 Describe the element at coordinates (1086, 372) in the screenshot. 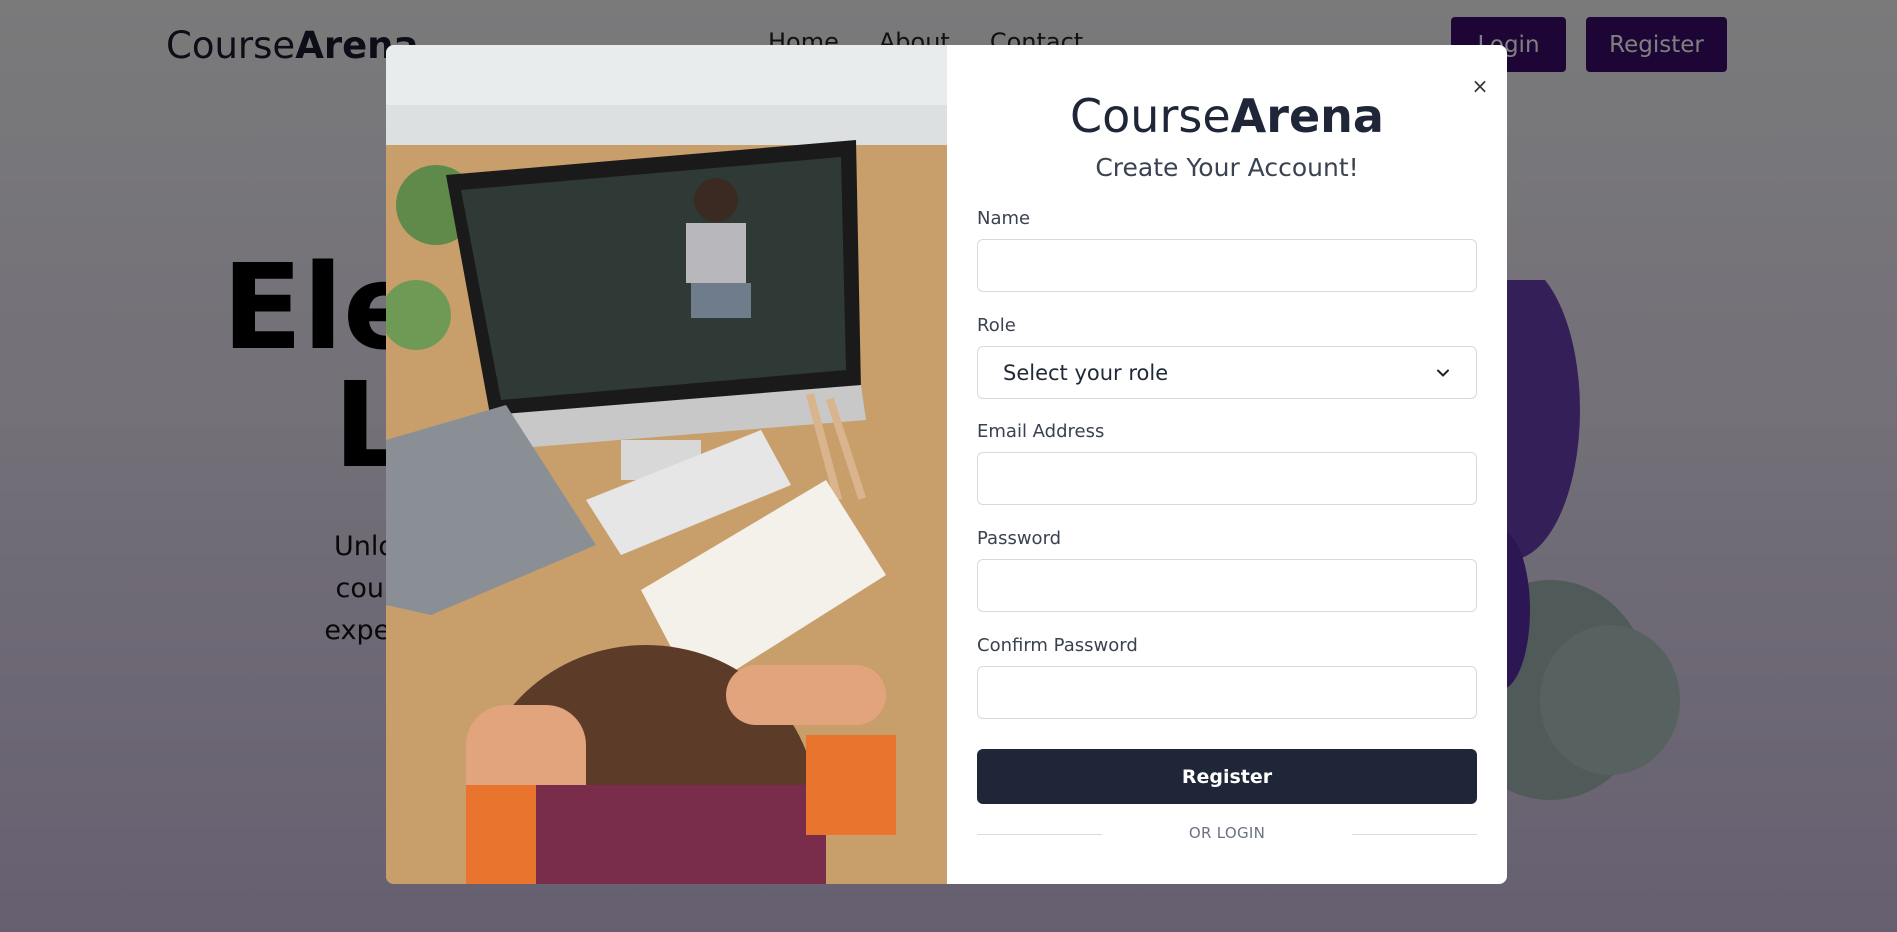

I see `role-select-value: Select your role` at that location.